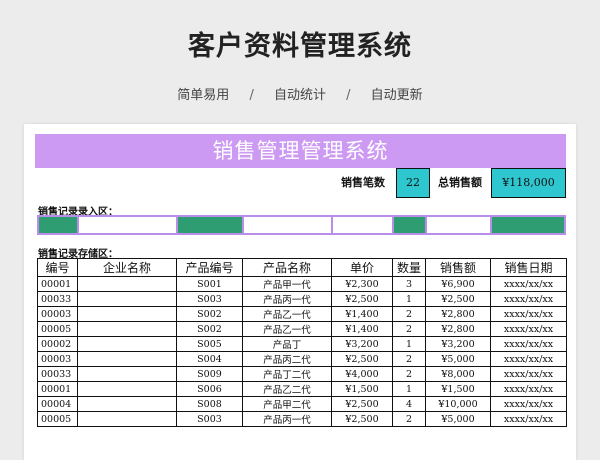  What do you see at coordinates (209, 374) in the screenshot?
I see `cell-product-id: S009` at bounding box center [209, 374].